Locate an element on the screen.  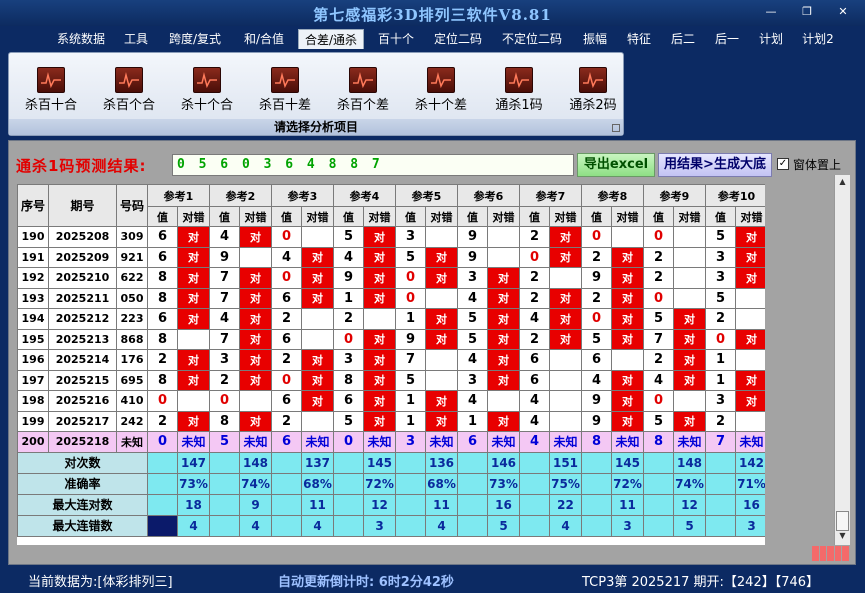
menu-plan: 计划 is located at coordinates (771, 39).